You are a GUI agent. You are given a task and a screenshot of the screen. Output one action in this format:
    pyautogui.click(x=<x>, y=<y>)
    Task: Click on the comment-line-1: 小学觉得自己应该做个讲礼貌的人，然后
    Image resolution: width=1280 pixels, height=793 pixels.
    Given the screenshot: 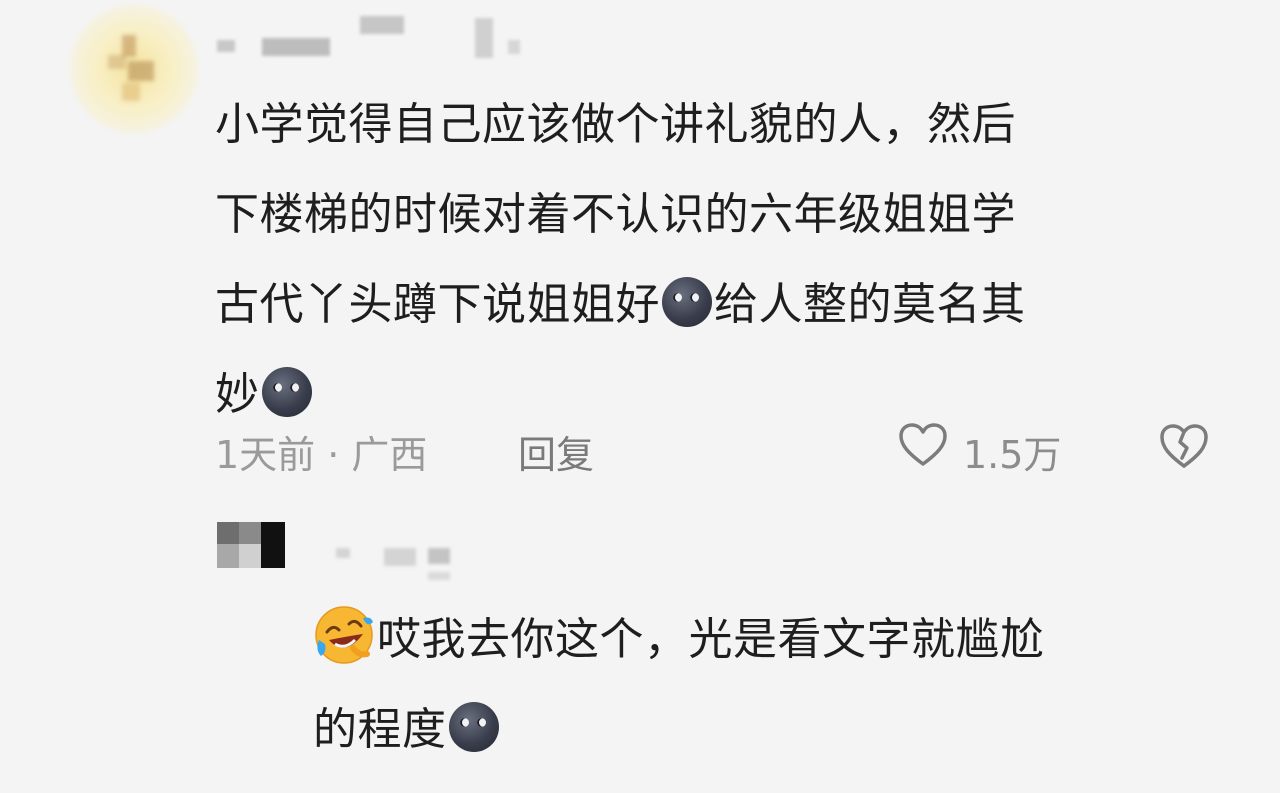 What is the action you would take?
    pyautogui.click(x=615, y=124)
    